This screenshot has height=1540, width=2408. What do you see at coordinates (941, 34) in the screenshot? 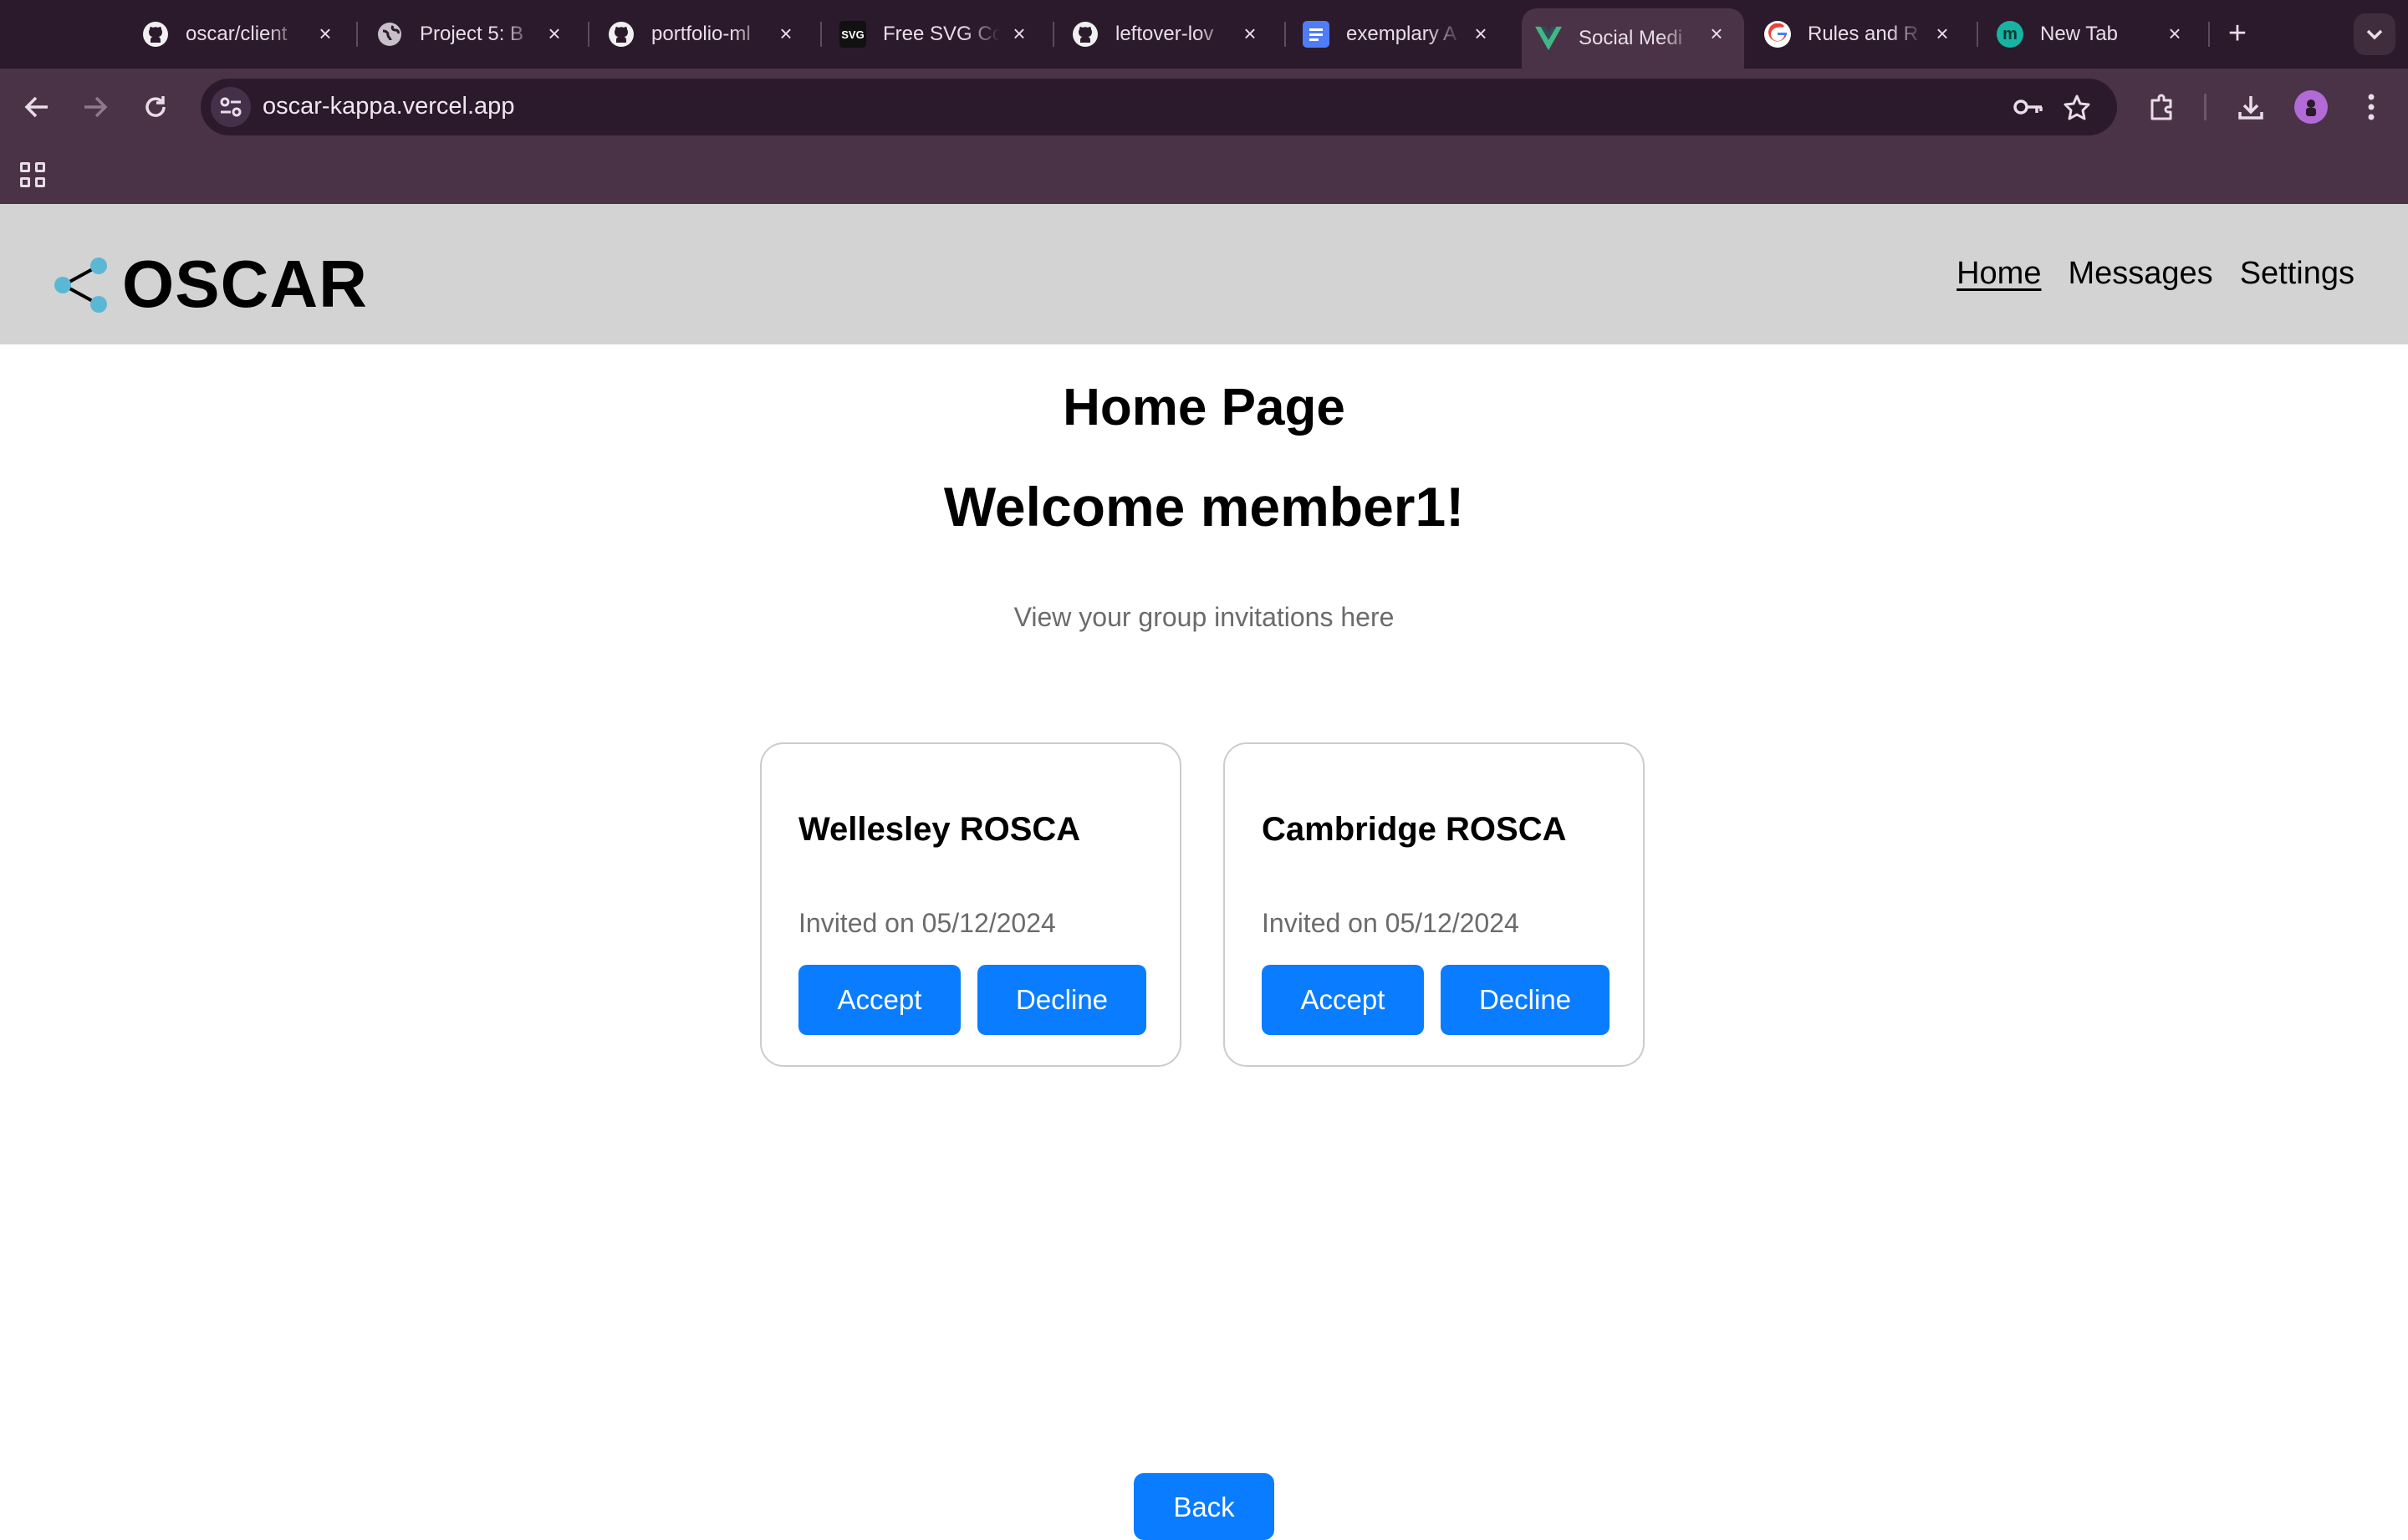
I see `tab-title: Free SVG Co` at bounding box center [941, 34].